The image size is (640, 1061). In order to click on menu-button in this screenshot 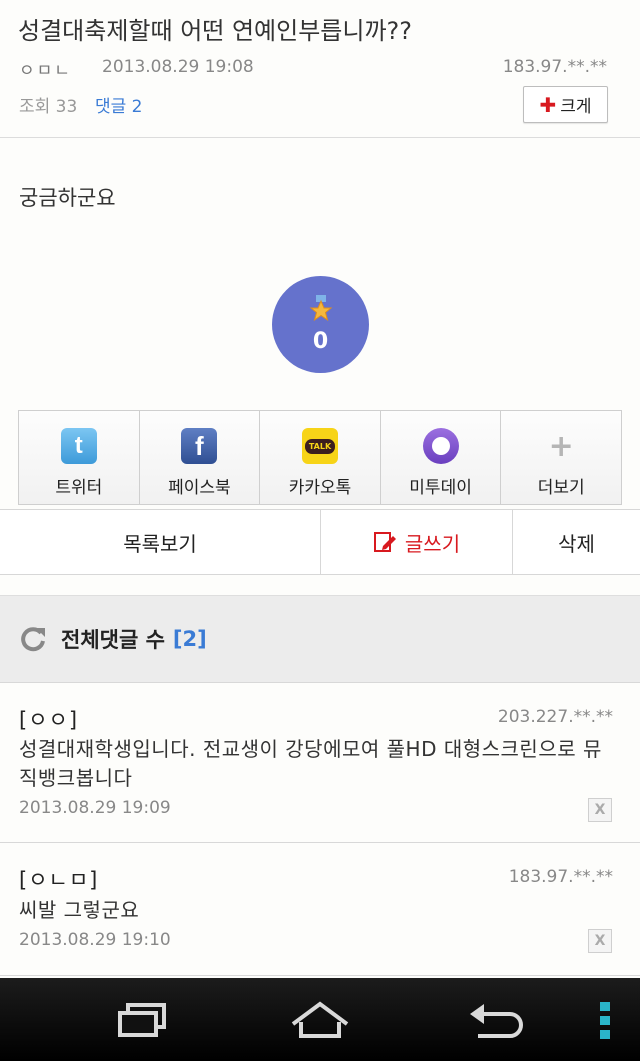, I will do `click(605, 1019)`.